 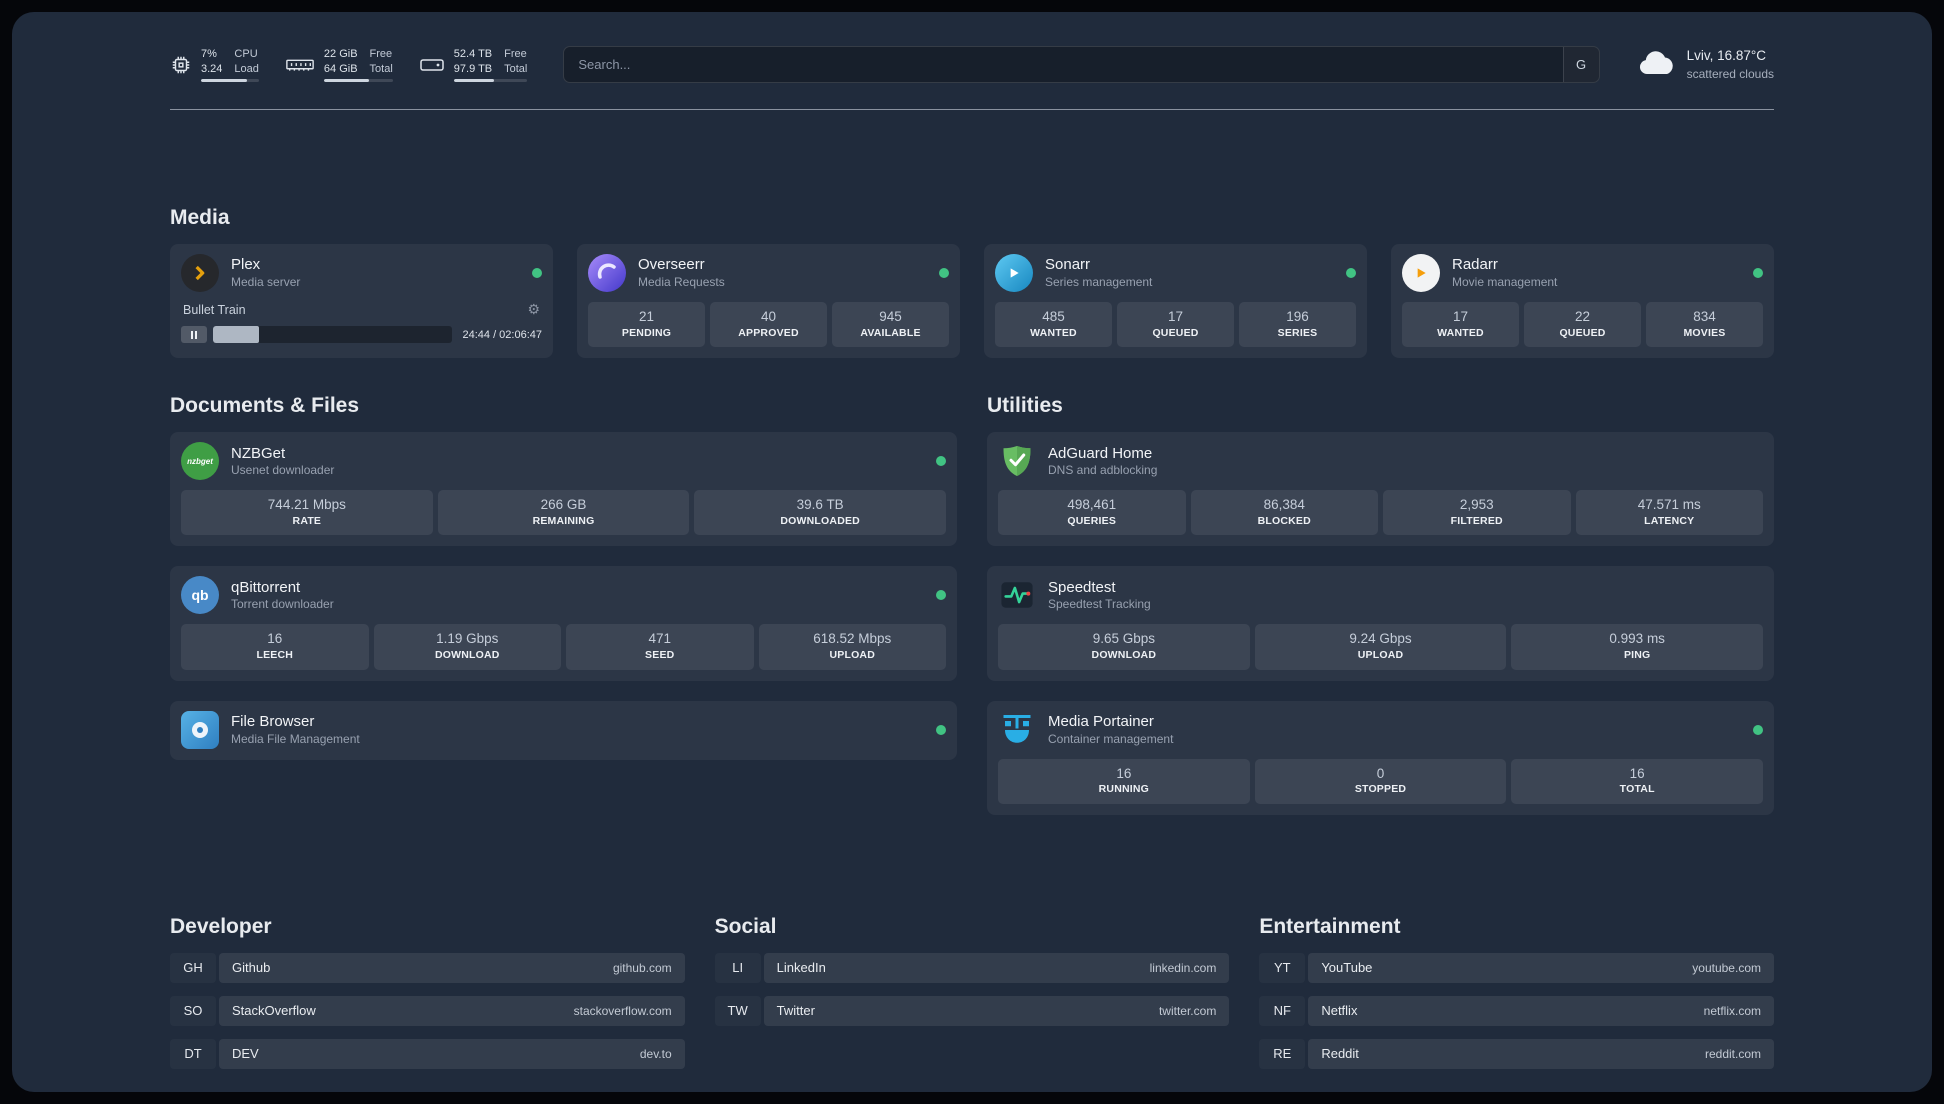 What do you see at coordinates (1123, 639) in the screenshot?
I see `stat-value: 9.65 Gbps` at bounding box center [1123, 639].